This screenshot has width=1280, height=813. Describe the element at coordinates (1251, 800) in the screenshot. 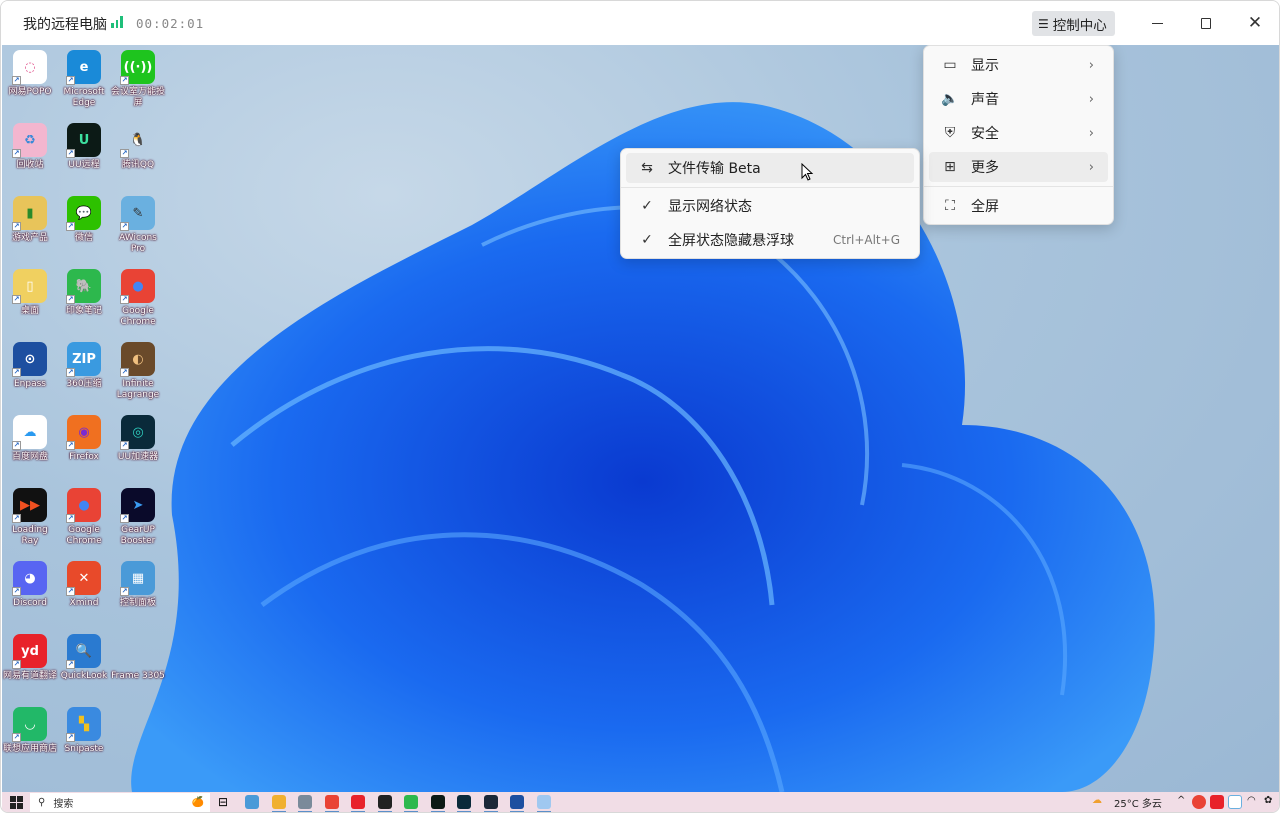

I see `wifi-icon: ◠` at that location.